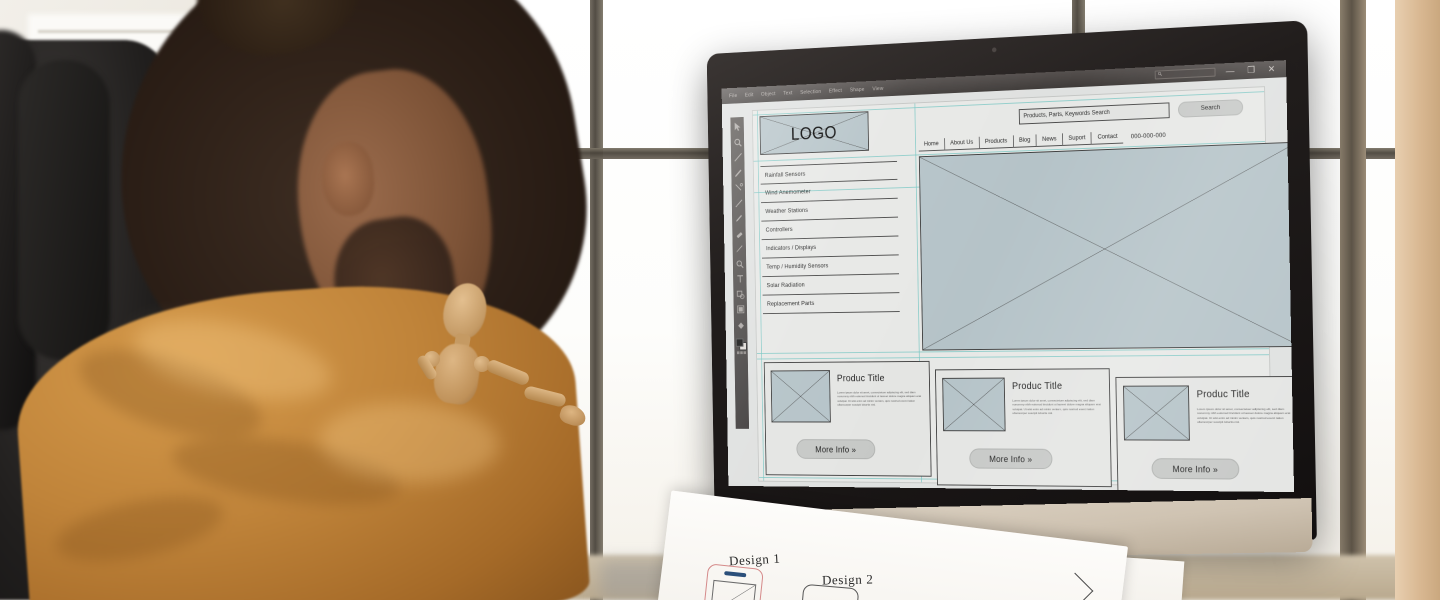 The width and height of the screenshot is (1440, 600). I want to click on color-swatches, so click(741, 346).